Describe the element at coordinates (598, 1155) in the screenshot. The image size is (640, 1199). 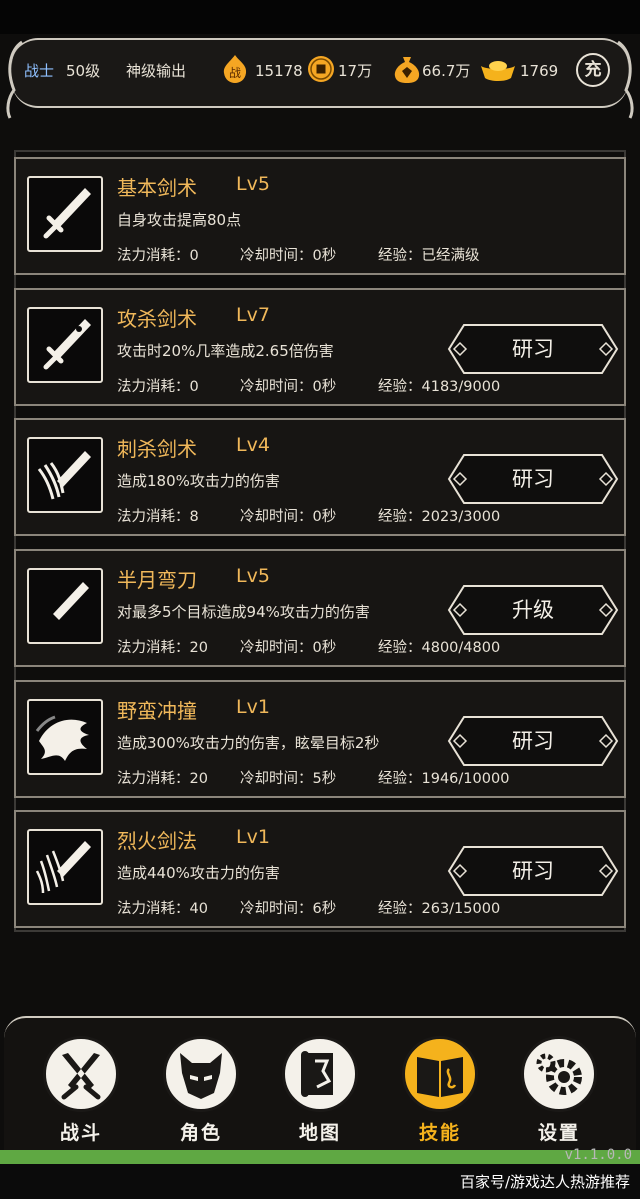
I see `version-label: v1.1.0.0` at that location.